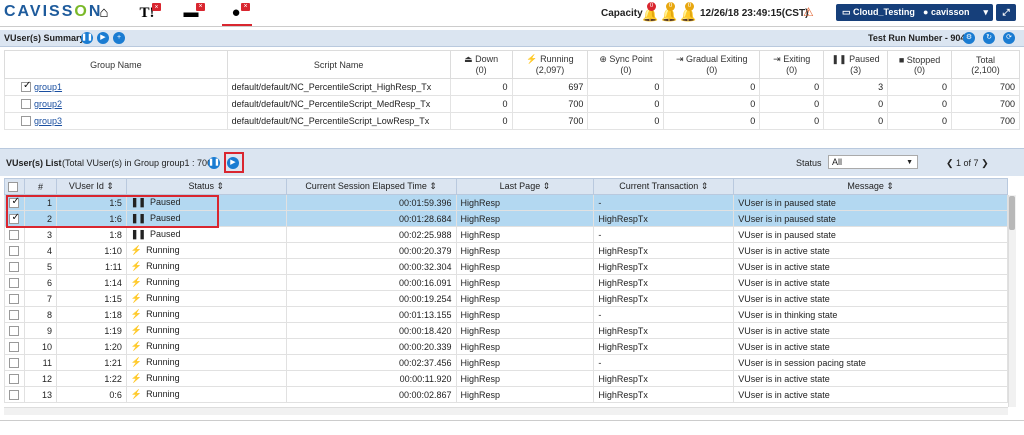  I want to click on add-button: +, so click(119, 38).